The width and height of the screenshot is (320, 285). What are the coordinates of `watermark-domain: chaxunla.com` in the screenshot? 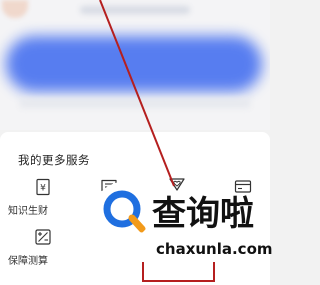 It's located at (214, 249).